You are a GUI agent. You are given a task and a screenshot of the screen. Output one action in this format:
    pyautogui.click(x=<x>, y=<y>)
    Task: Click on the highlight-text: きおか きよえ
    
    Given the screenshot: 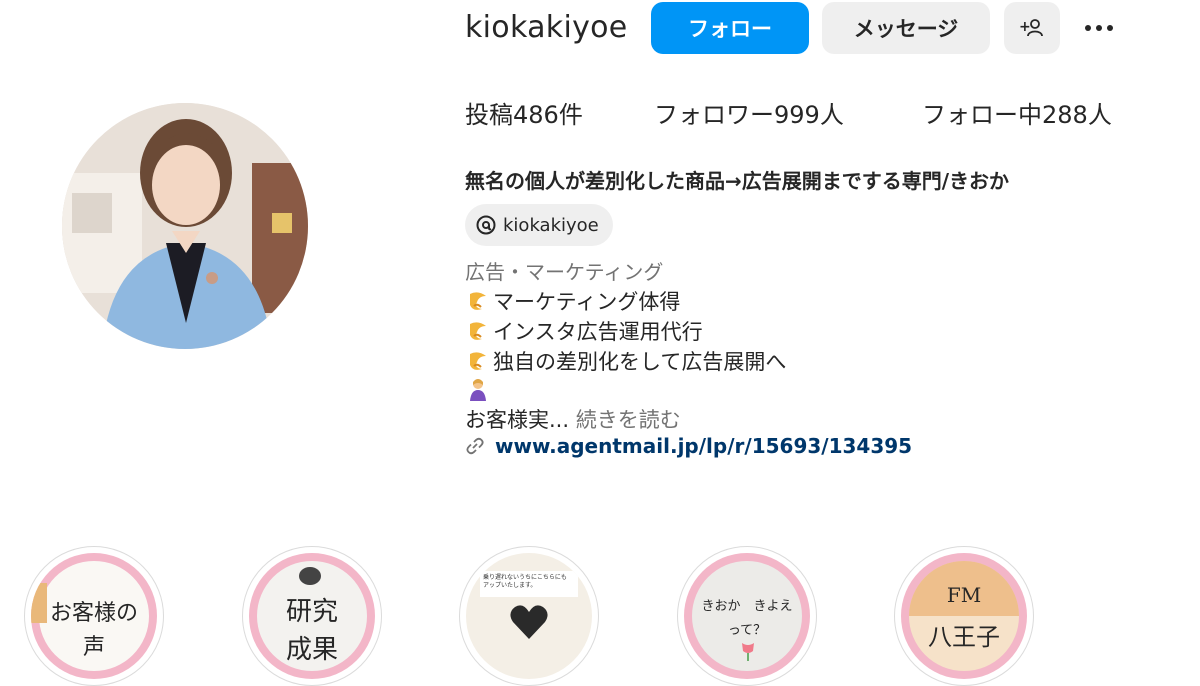 What is the action you would take?
    pyautogui.click(x=747, y=606)
    